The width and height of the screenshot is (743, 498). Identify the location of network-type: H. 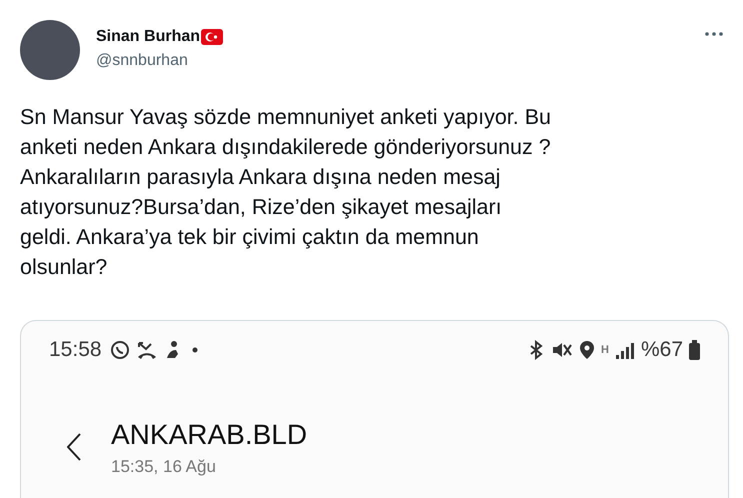
(605, 350).